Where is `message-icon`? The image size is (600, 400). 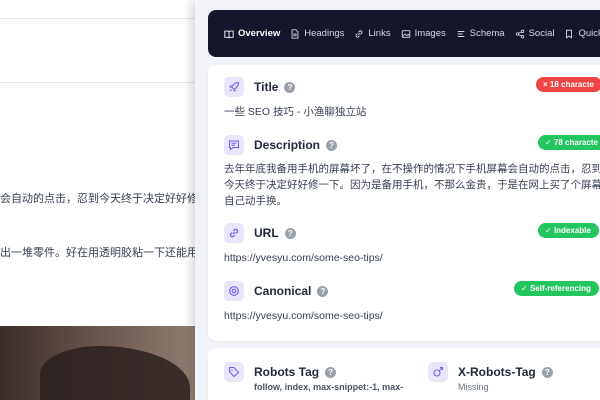
message-icon is located at coordinates (234, 145).